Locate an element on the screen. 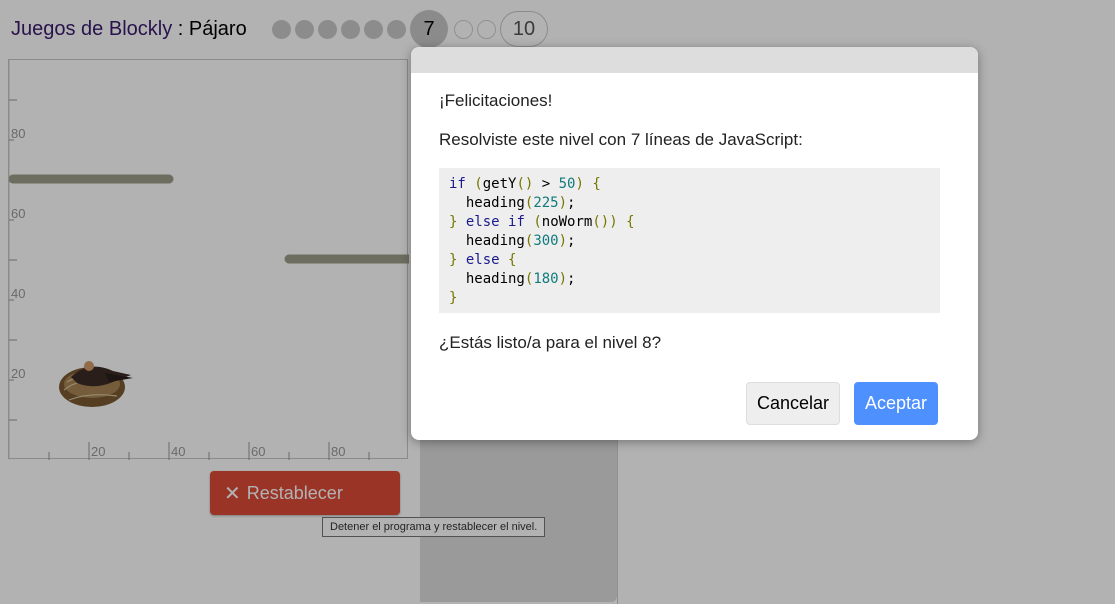 This screenshot has width=1115, height=604. dialog-titlebar is located at coordinates (694, 60).